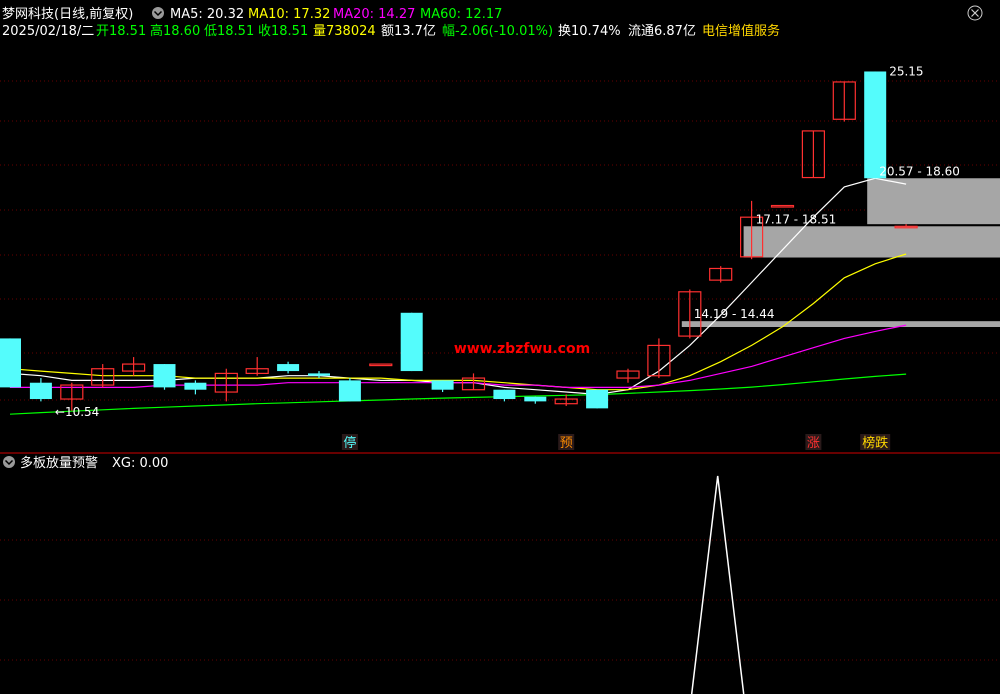 Image resolution: width=1000 pixels, height=694 pixels. I want to click on dropdown-icon, so click(158, 13).